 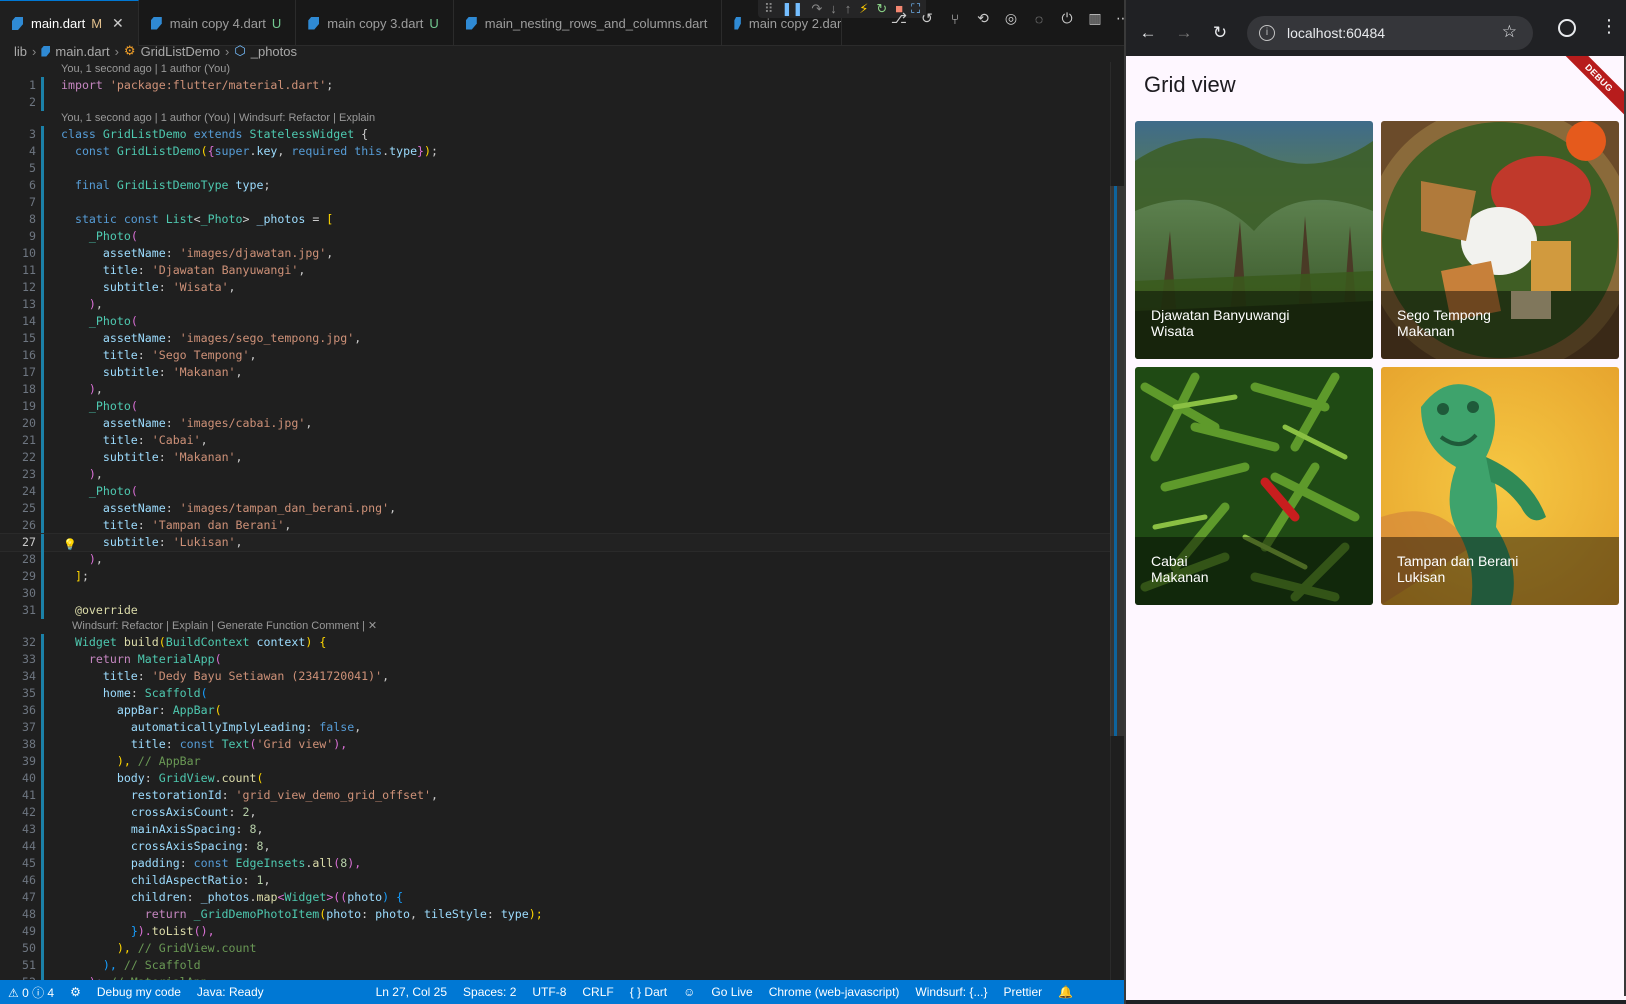 What do you see at coordinates (18, 744) in the screenshot?
I see `line-number: 38` at bounding box center [18, 744].